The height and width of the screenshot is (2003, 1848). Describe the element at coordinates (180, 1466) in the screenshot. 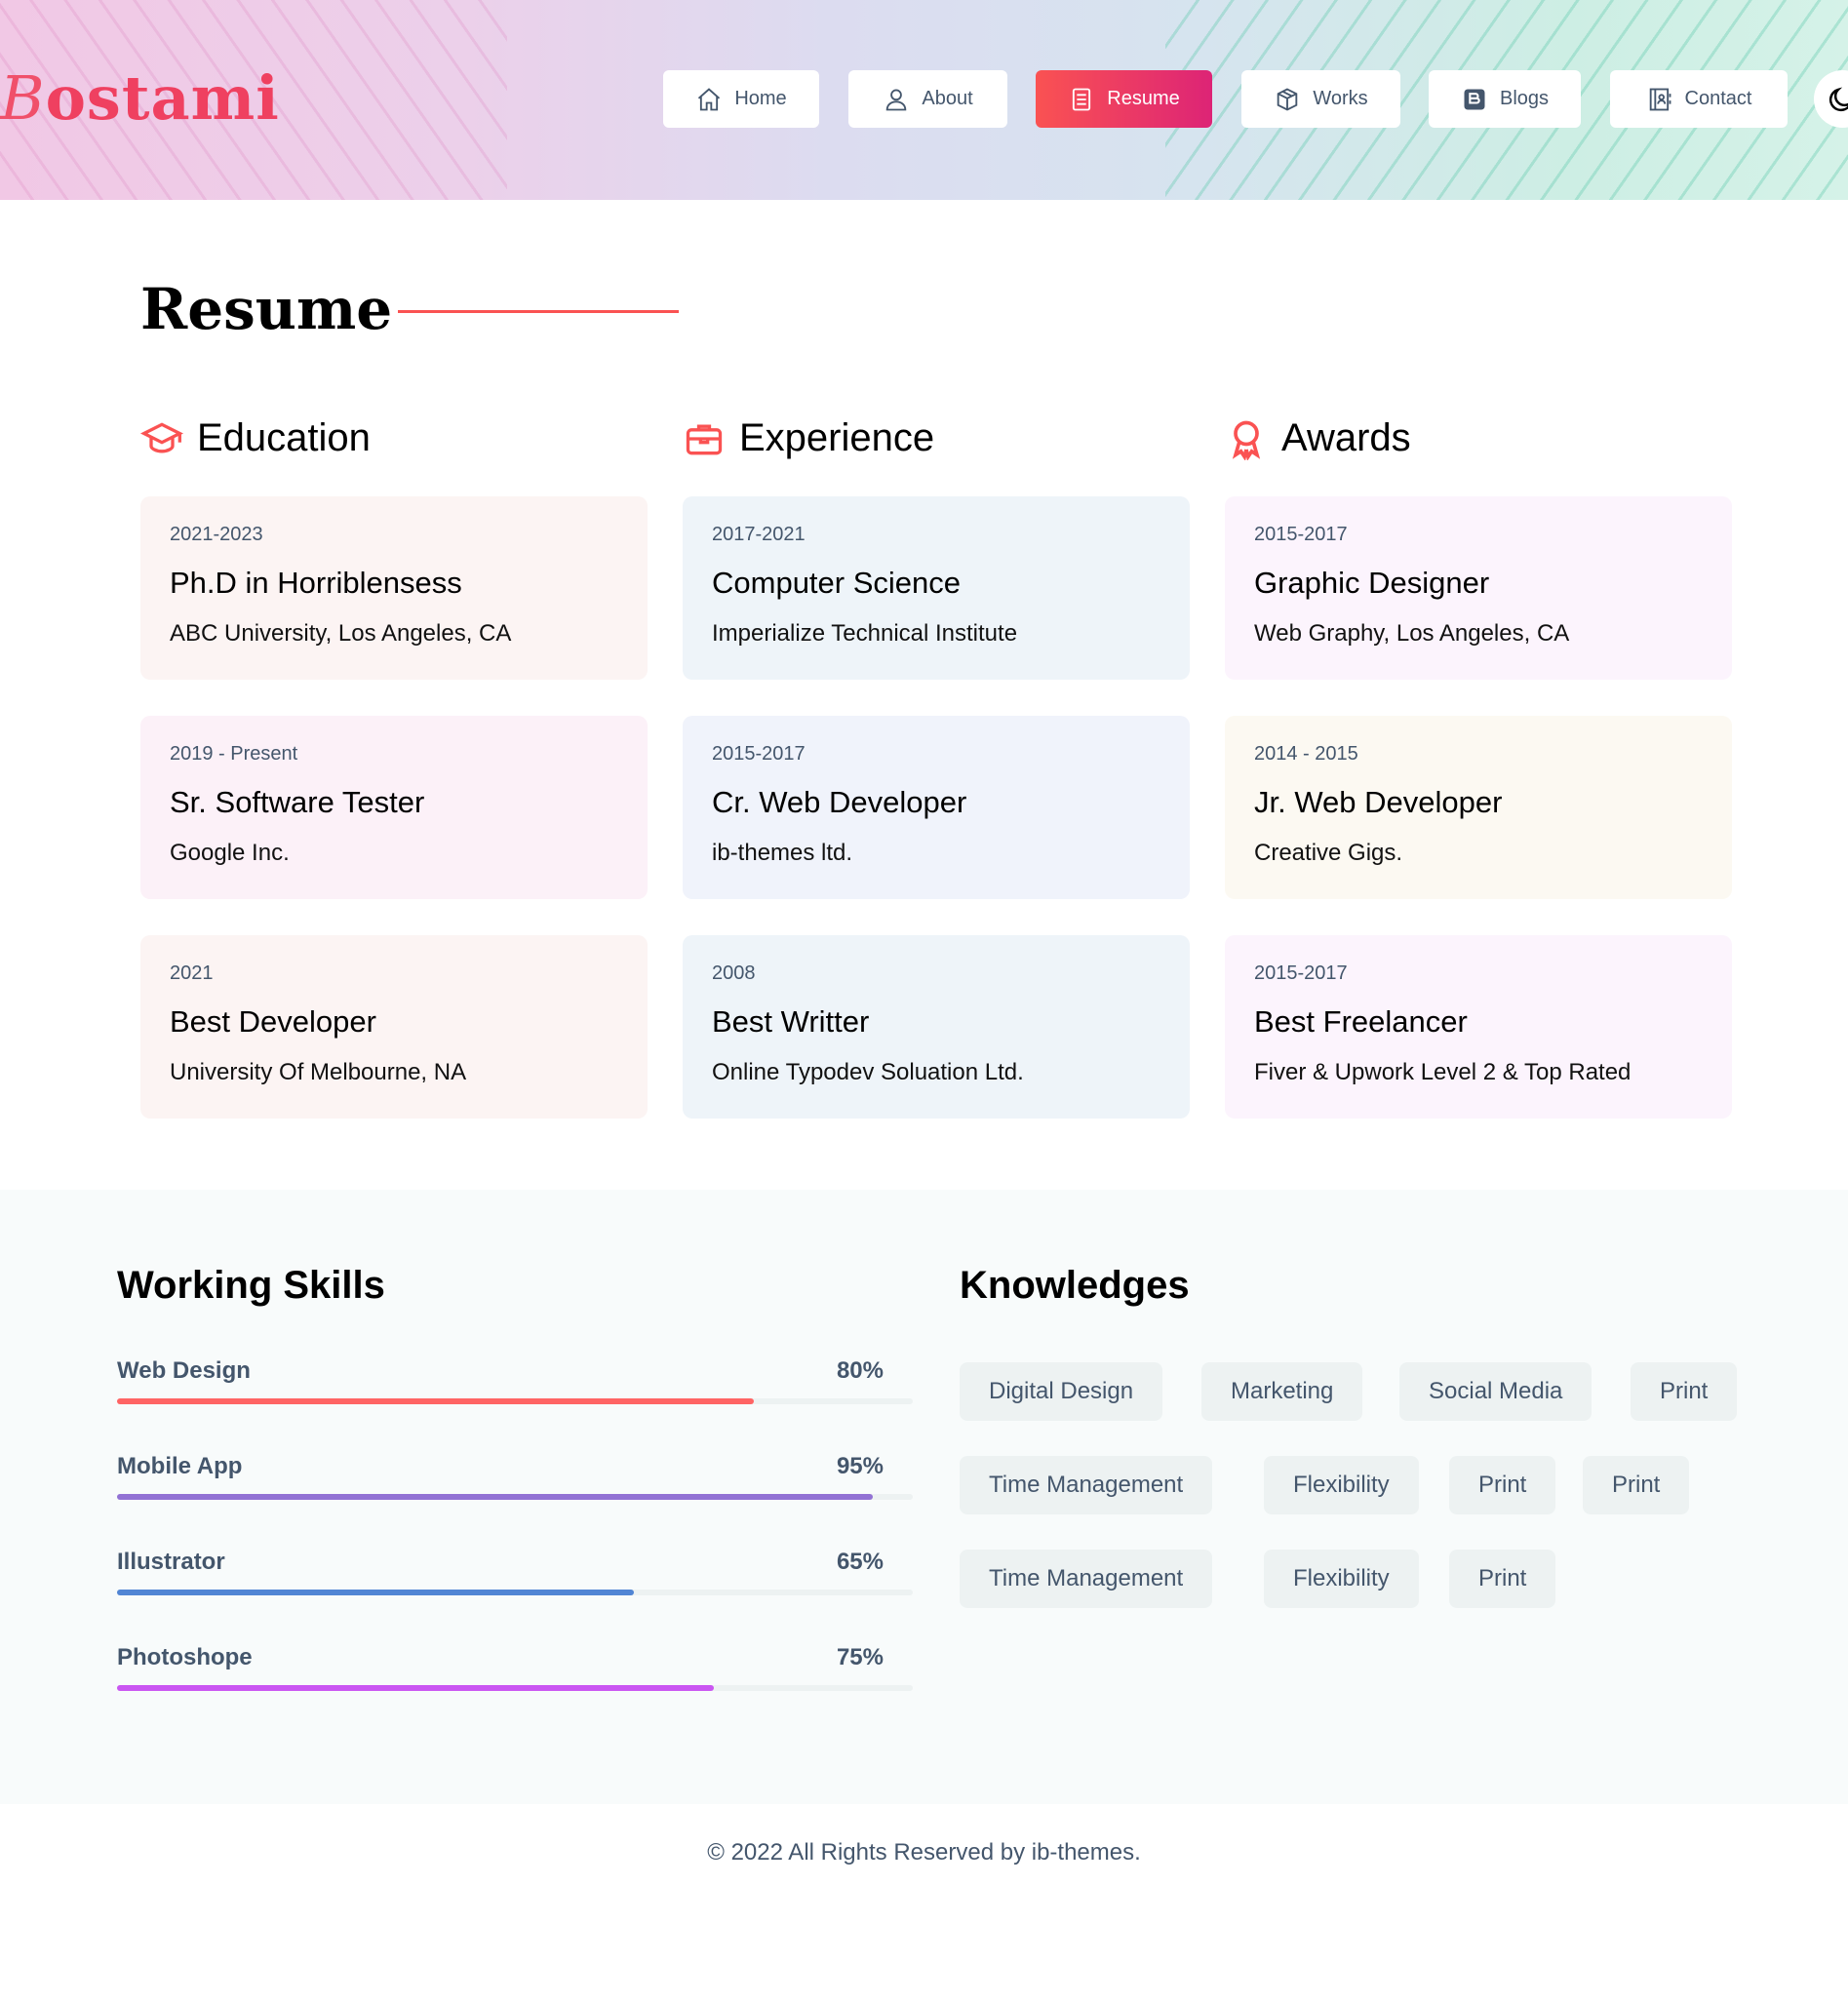

I see `skill-name: Mobile App` at that location.